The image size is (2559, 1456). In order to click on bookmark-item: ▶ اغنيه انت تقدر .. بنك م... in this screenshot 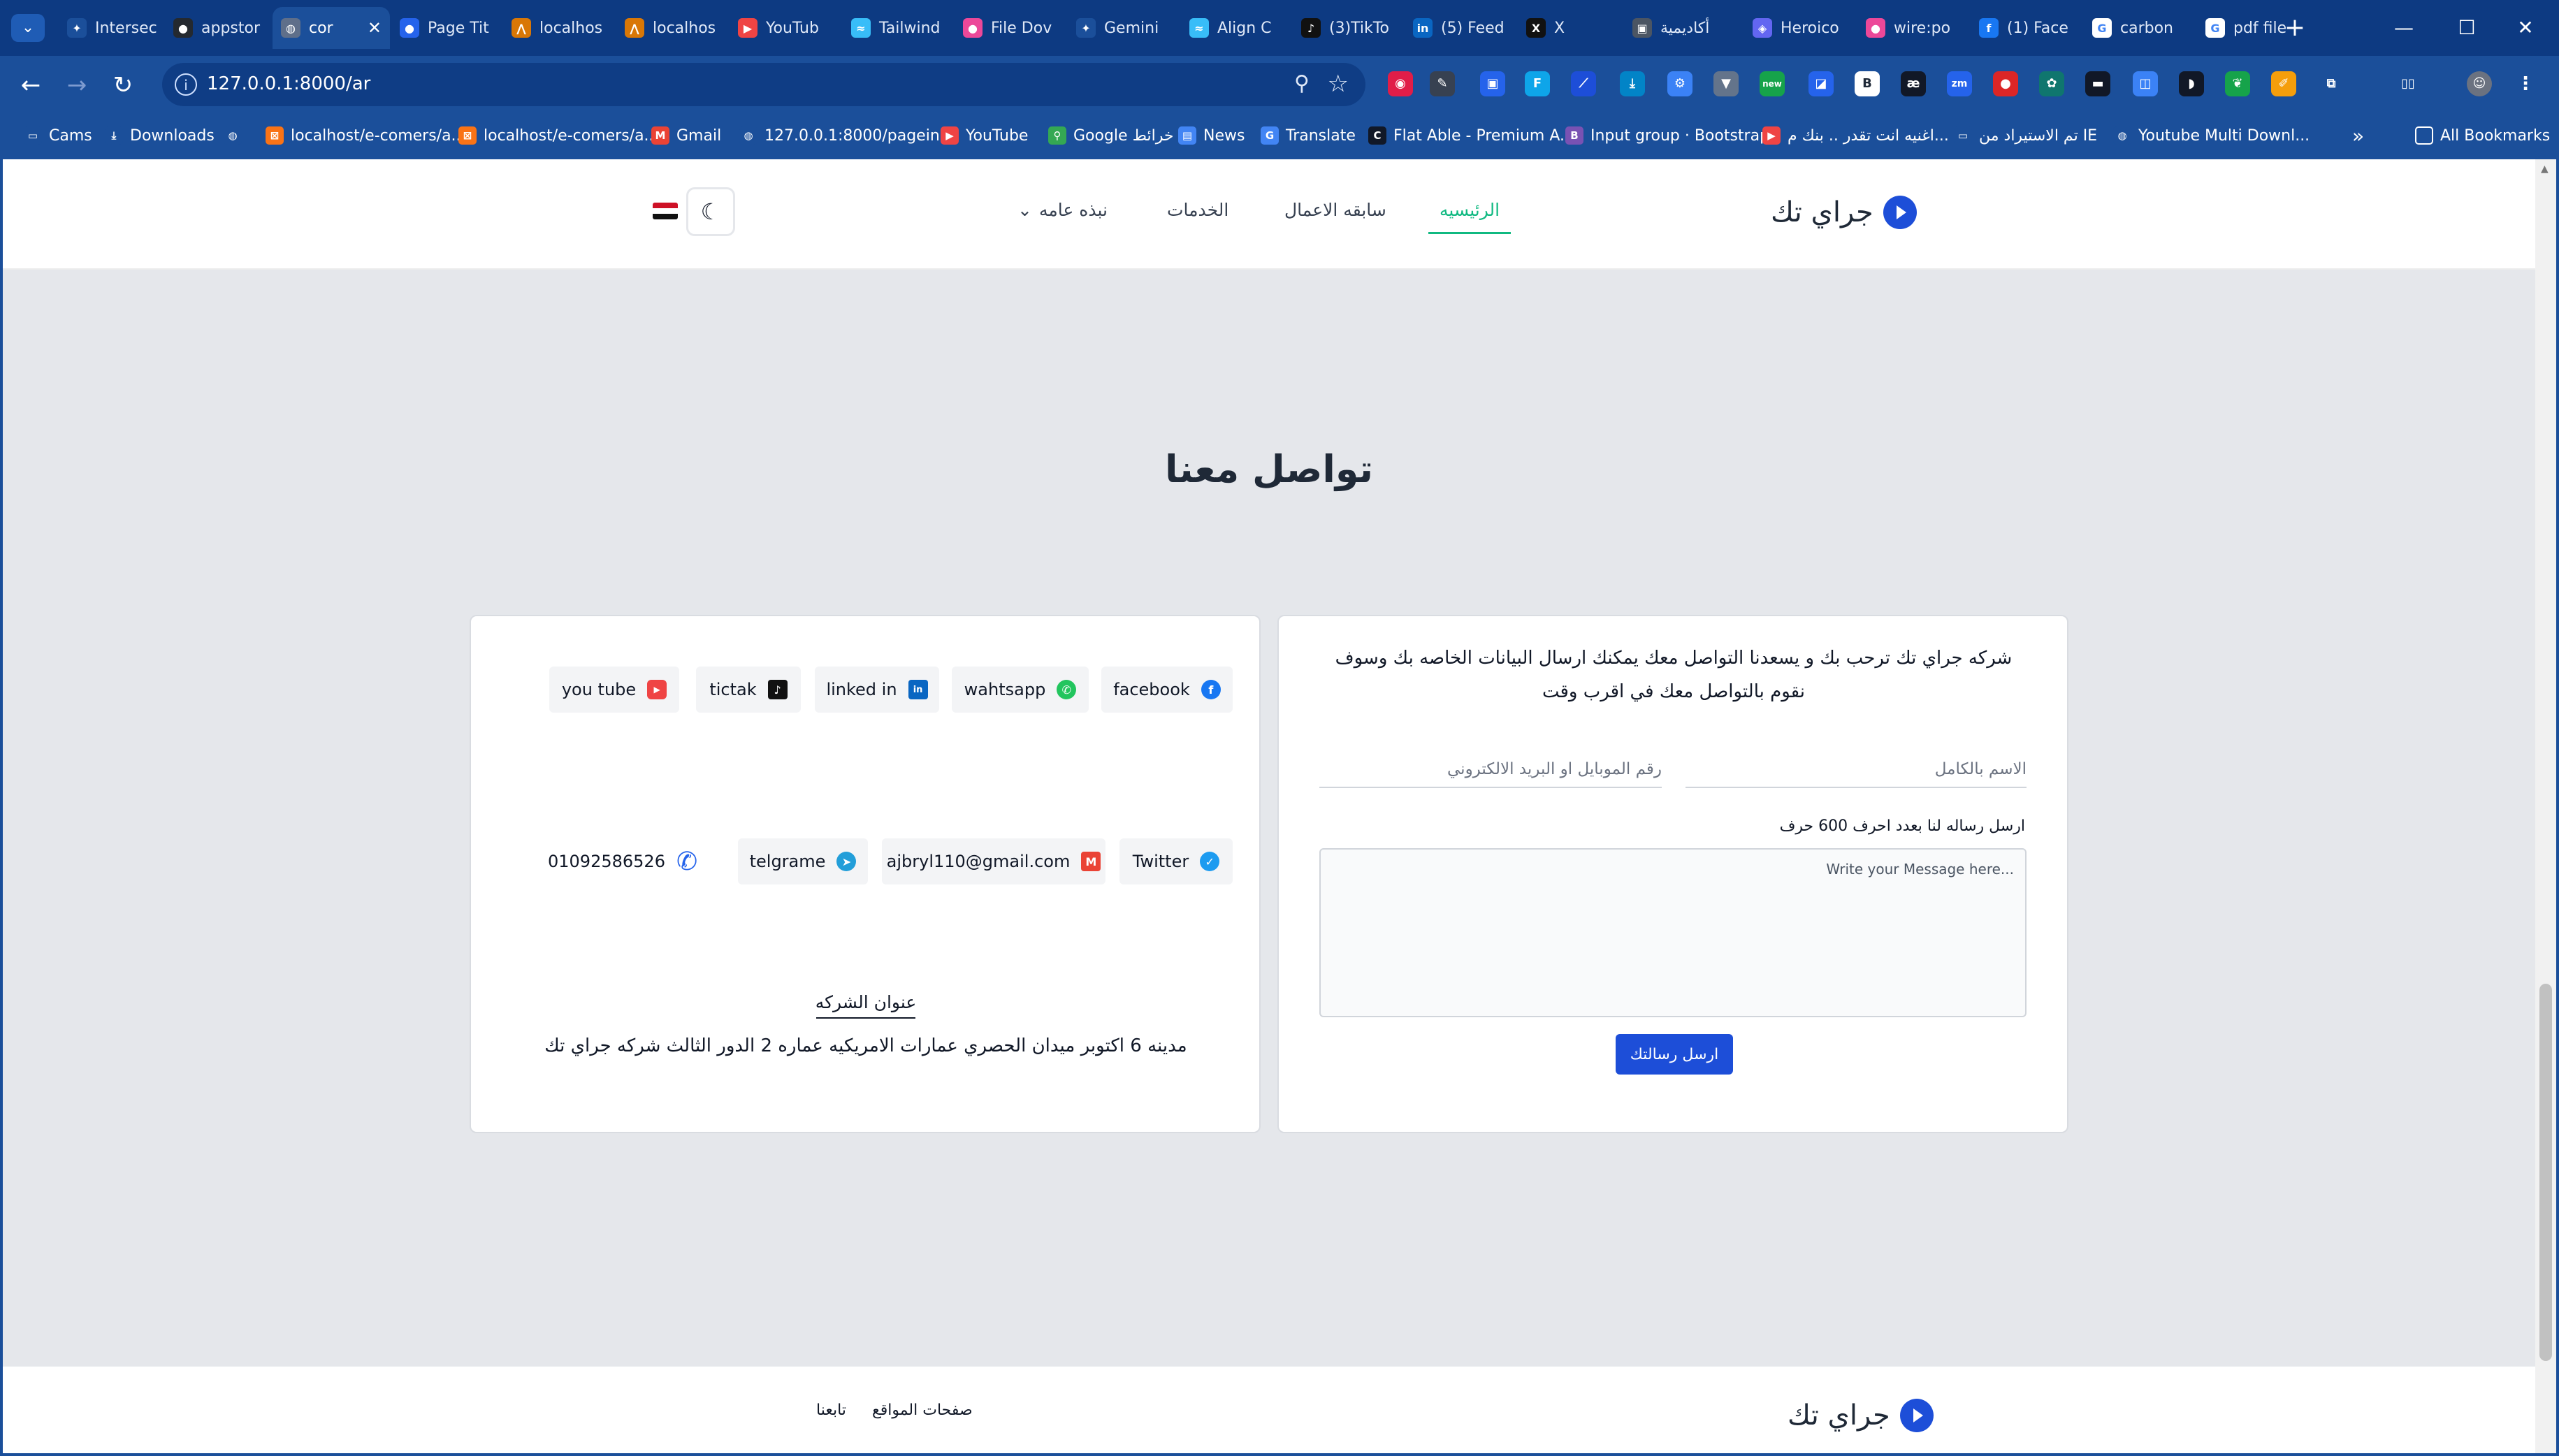, I will do `click(1855, 136)`.